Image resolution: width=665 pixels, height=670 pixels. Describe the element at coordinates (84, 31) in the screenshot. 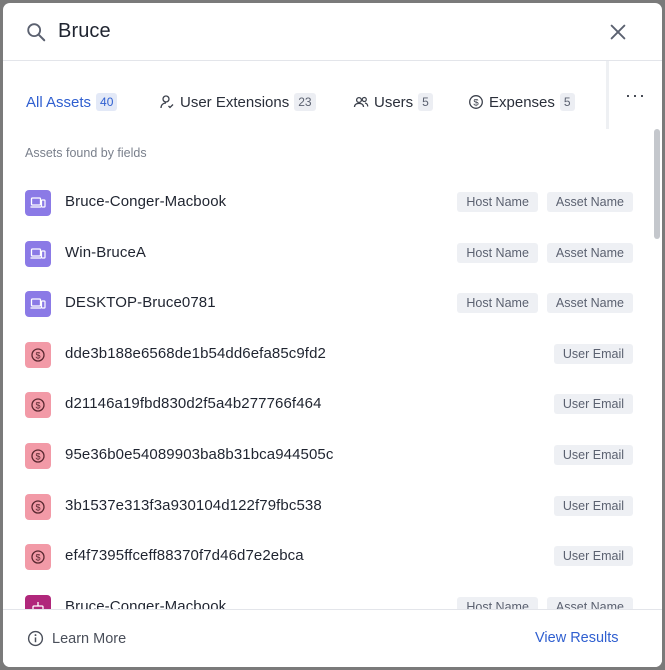

I see `search-input: Bruce` at that location.